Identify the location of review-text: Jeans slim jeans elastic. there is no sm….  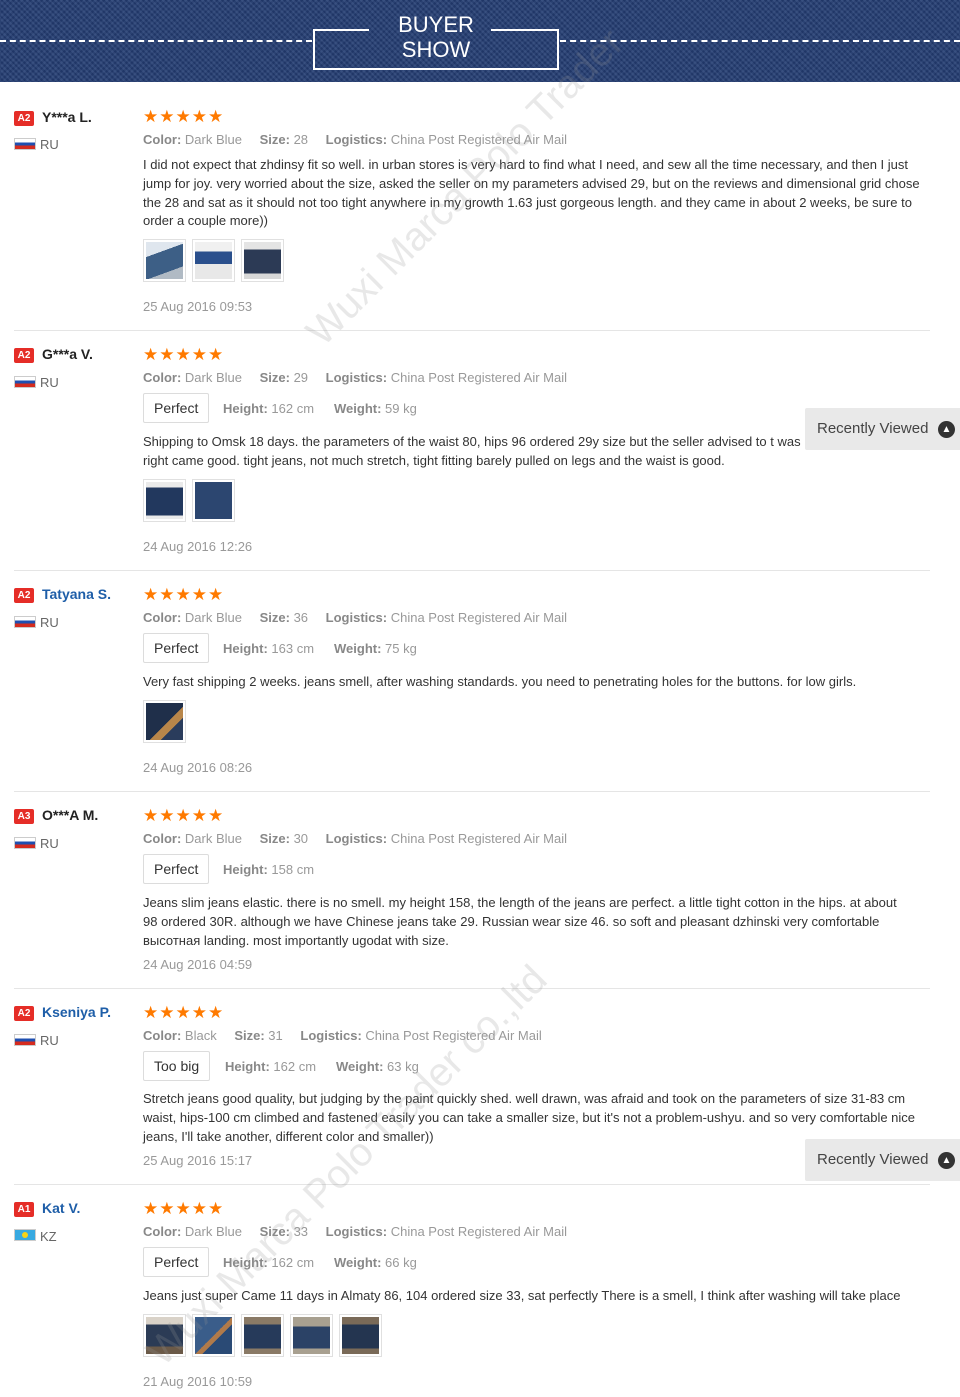
(520, 921).